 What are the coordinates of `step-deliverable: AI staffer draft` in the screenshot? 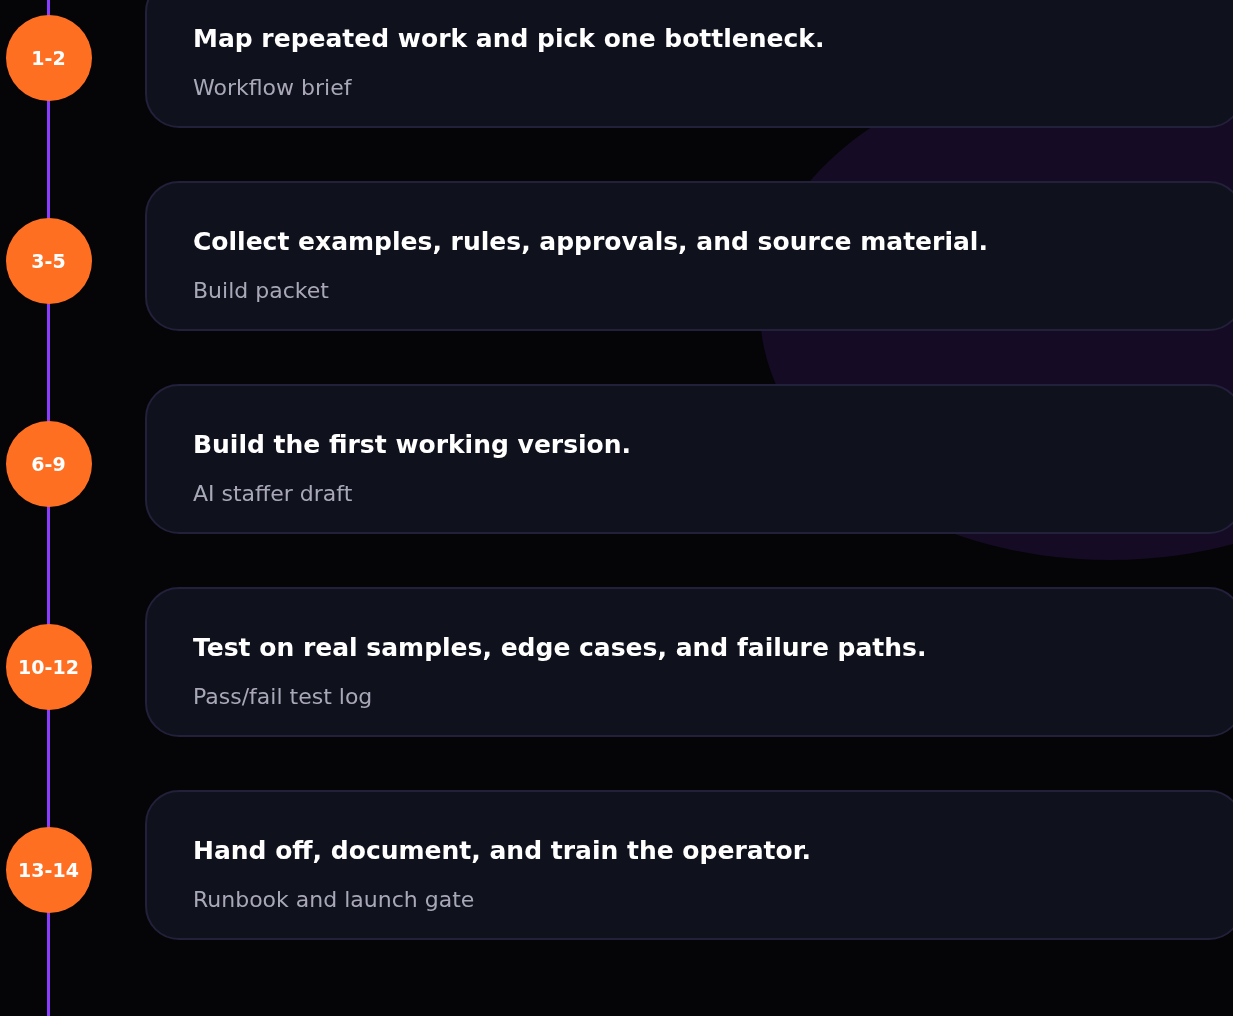 It's located at (273, 493).